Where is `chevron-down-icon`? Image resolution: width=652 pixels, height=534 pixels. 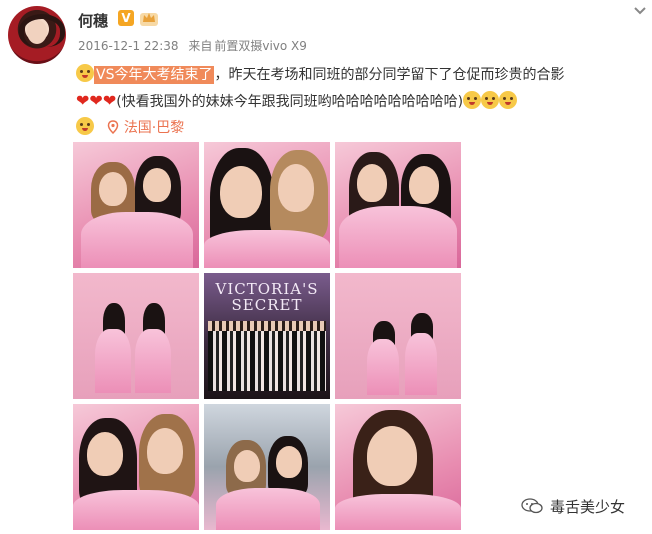 chevron-down-icon is located at coordinates (640, 11).